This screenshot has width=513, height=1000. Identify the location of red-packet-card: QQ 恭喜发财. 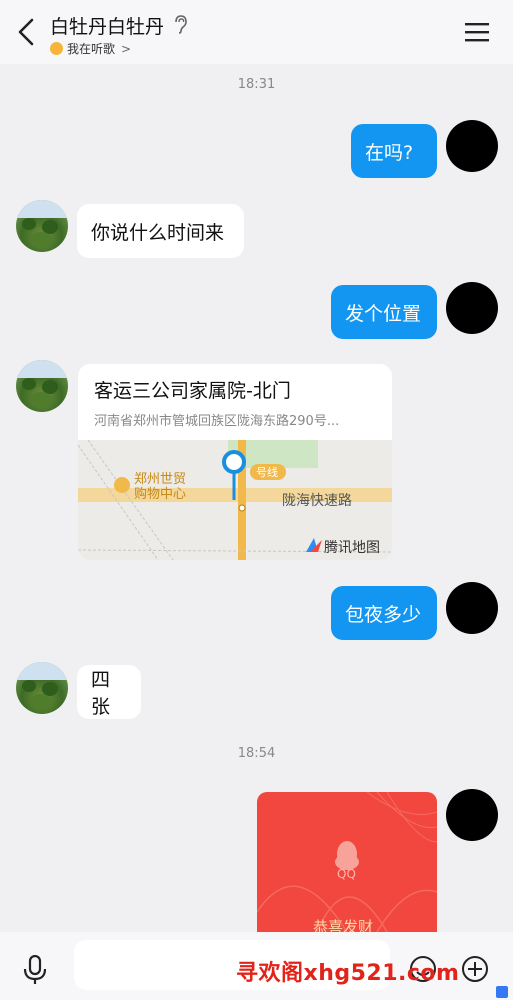
(347, 862).